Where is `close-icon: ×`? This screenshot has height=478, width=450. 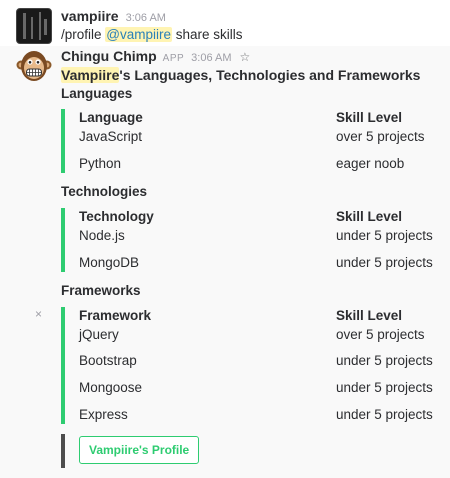 close-icon: × is located at coordinates (38, 314).